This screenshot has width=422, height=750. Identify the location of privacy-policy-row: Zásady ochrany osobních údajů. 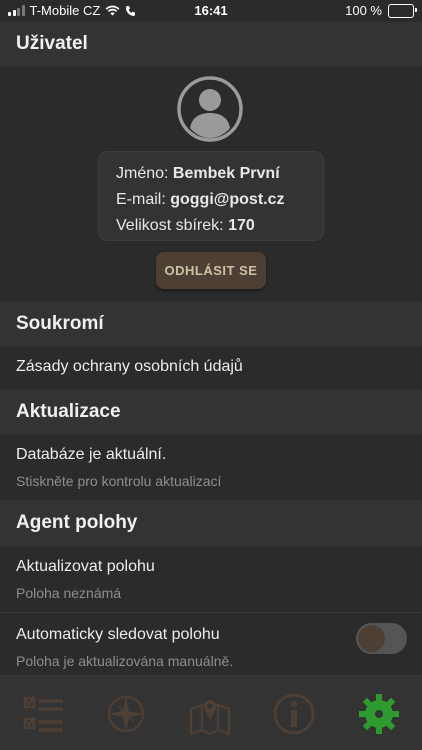
(211, 367).